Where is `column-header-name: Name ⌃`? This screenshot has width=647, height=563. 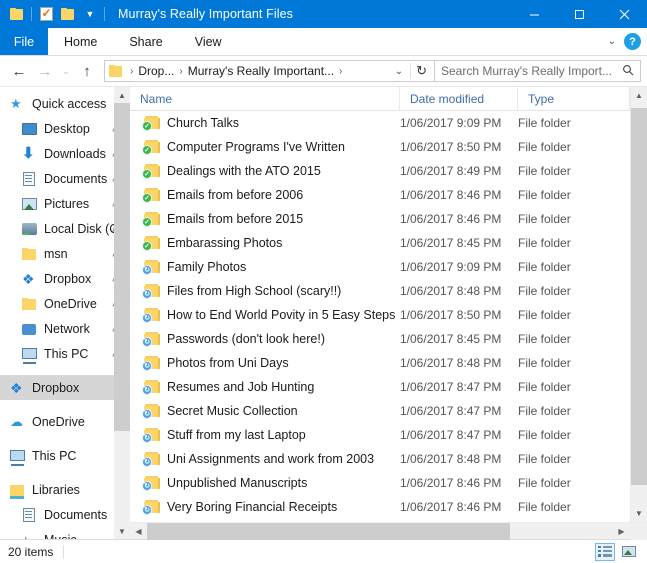 column-header-name: Name ⌃ is located at coordinates (265, 99).